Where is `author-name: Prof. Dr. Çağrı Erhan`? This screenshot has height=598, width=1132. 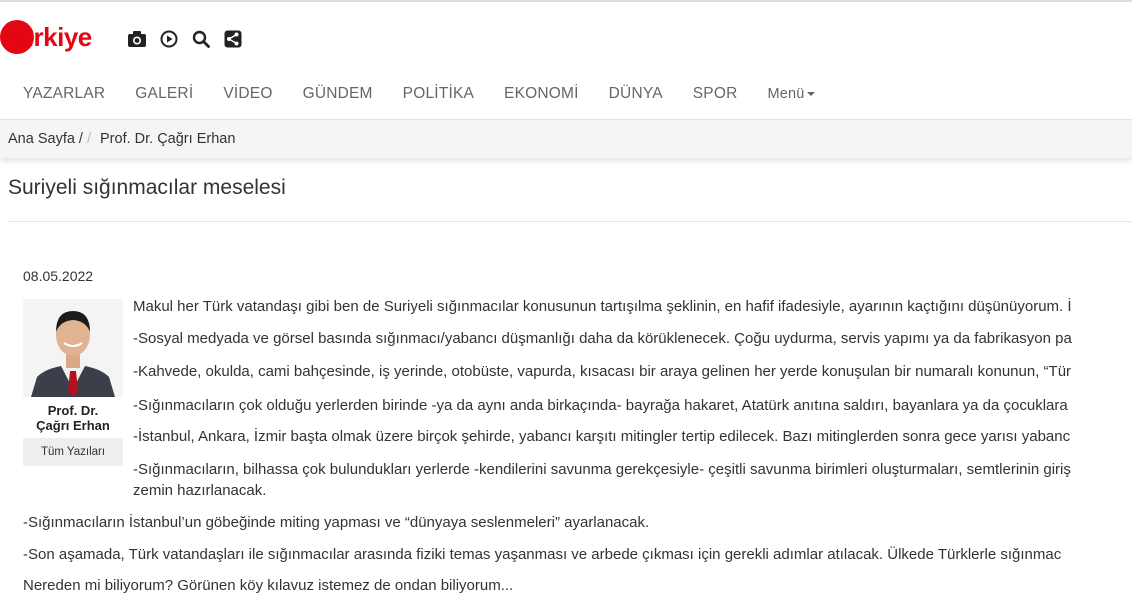 author-name: Prof. Dr. Çağrı Erhan is located at coordinates (73, 418).